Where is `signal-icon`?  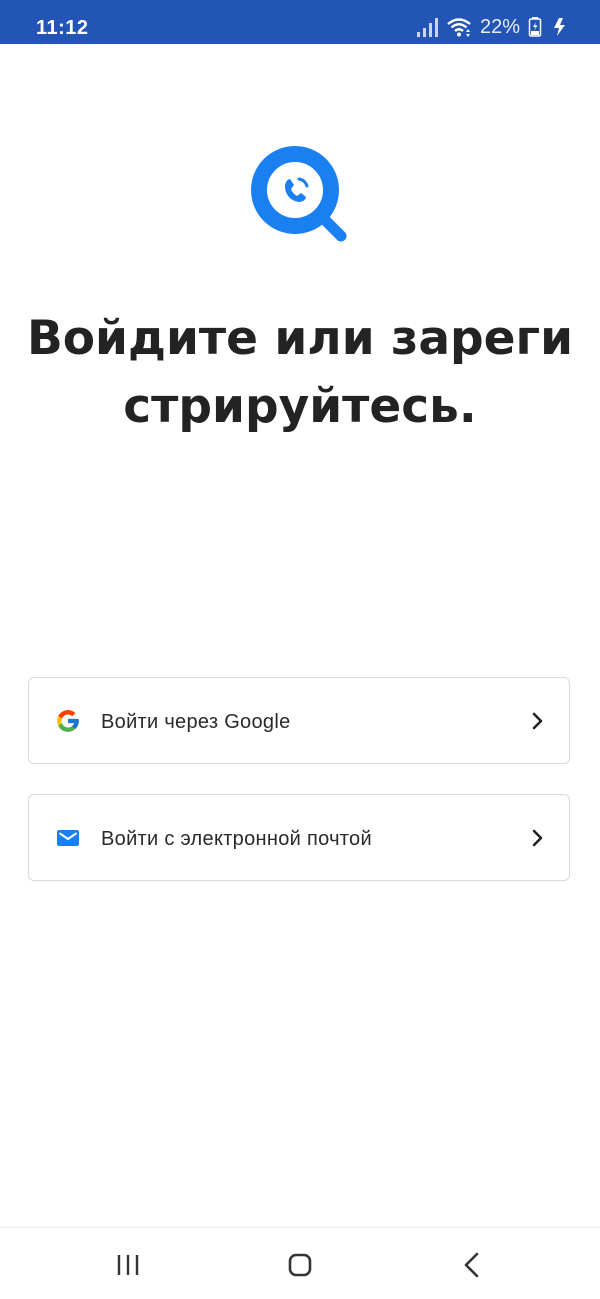 signal-icon is located at coordinates (427, 27).